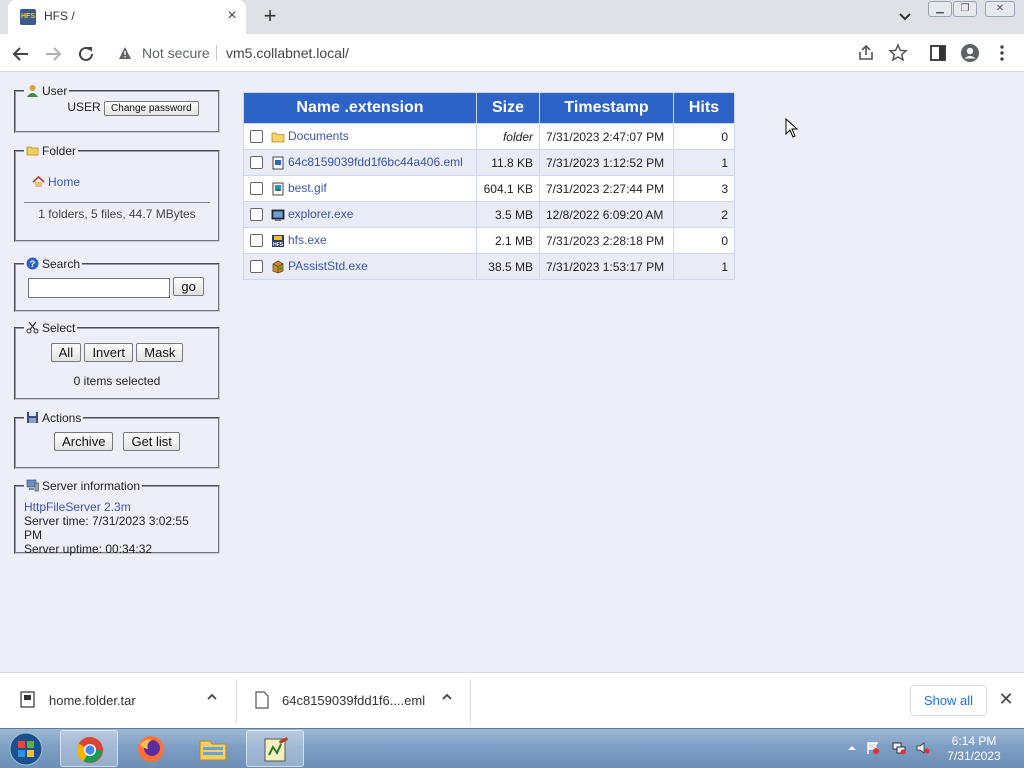 The image size is (1024, 768). Describe the element at coordinates (307, 240) in the screenshot. I see `file-link: hfs.exe` at that location.